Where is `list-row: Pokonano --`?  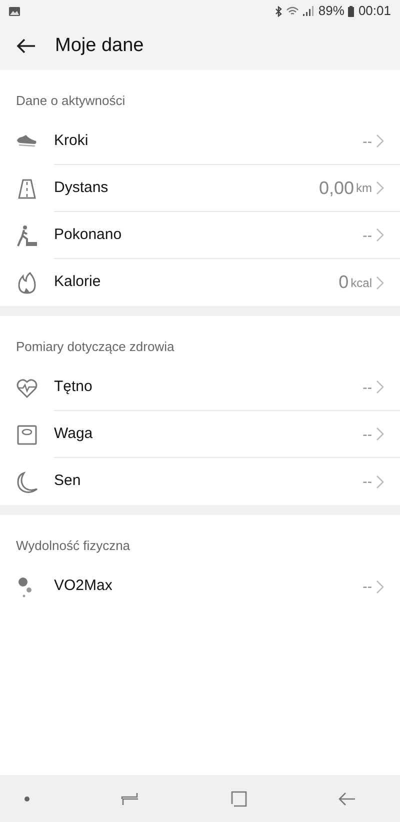 list-row: Pokonano -- is located at coordinates (200, 235).